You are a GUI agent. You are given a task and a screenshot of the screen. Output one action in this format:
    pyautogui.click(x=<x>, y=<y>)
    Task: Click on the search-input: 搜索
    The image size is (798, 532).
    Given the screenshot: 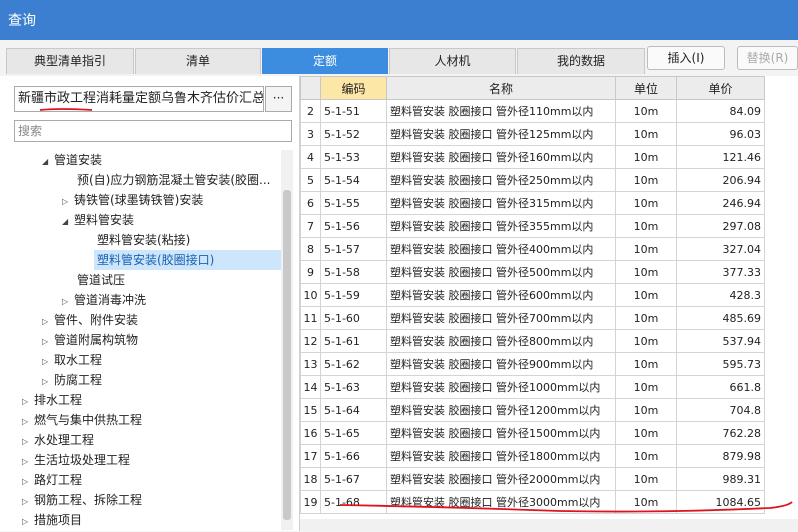 What is the action you would take?
    pyautogui.click(x=153, y=131)
    